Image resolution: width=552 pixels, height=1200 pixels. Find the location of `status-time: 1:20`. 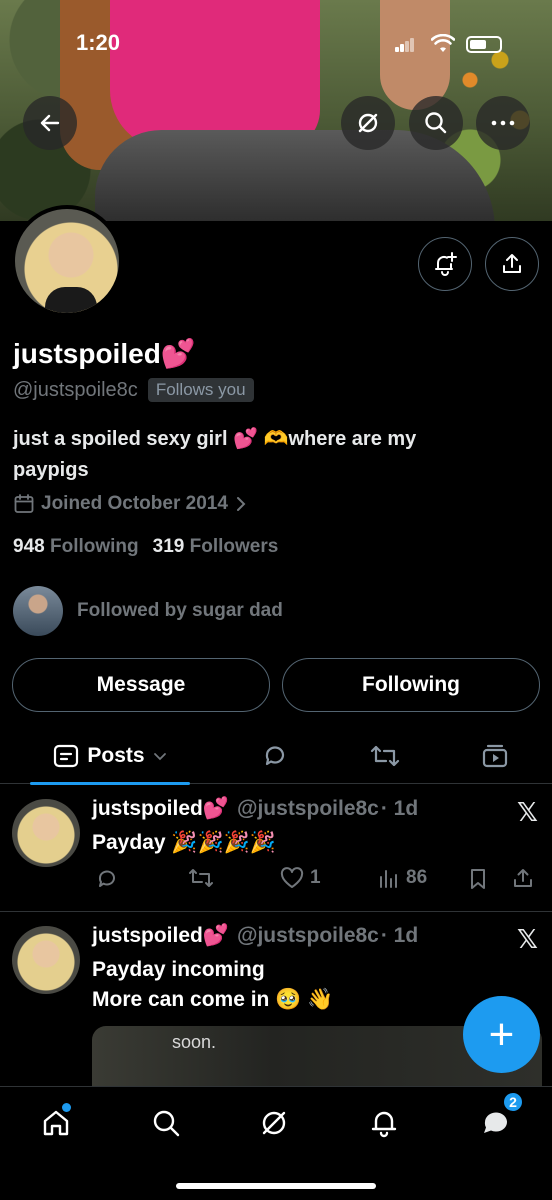

status-time: 1:20 is located at coordinates (98, 42).